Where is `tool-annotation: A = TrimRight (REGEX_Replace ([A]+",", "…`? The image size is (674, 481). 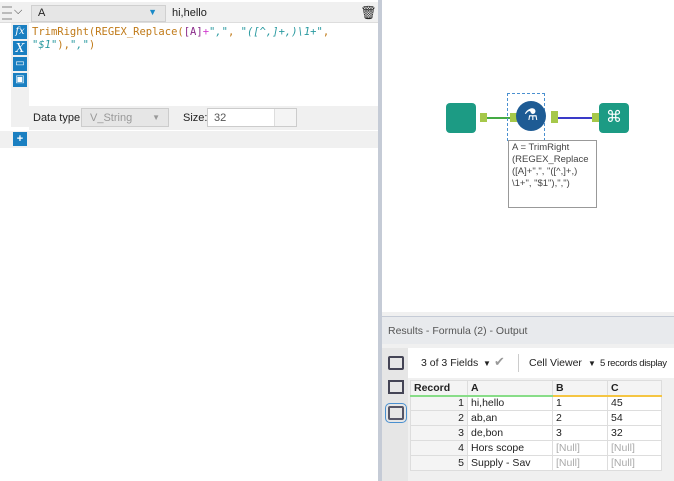
tool-annotation: A = TrimRight (REGEX_Replace ([A]+",", "… is located at coordinates (552, 174).